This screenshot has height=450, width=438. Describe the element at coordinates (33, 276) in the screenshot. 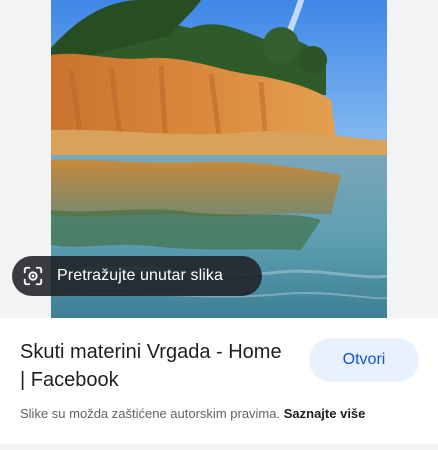

I see `lens-camera-icon` at that location.